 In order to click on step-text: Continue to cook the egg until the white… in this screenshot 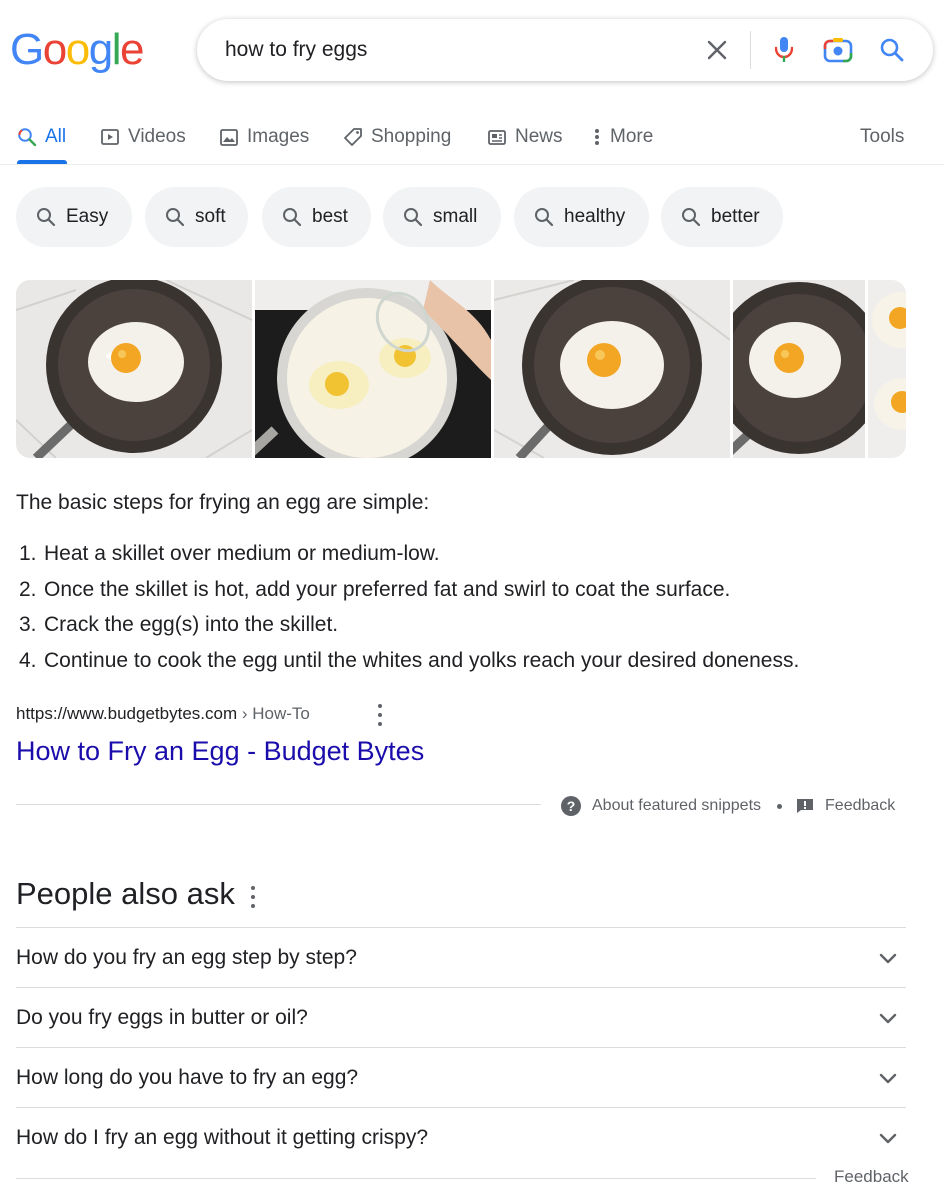, I will do `click(422, 660)`.